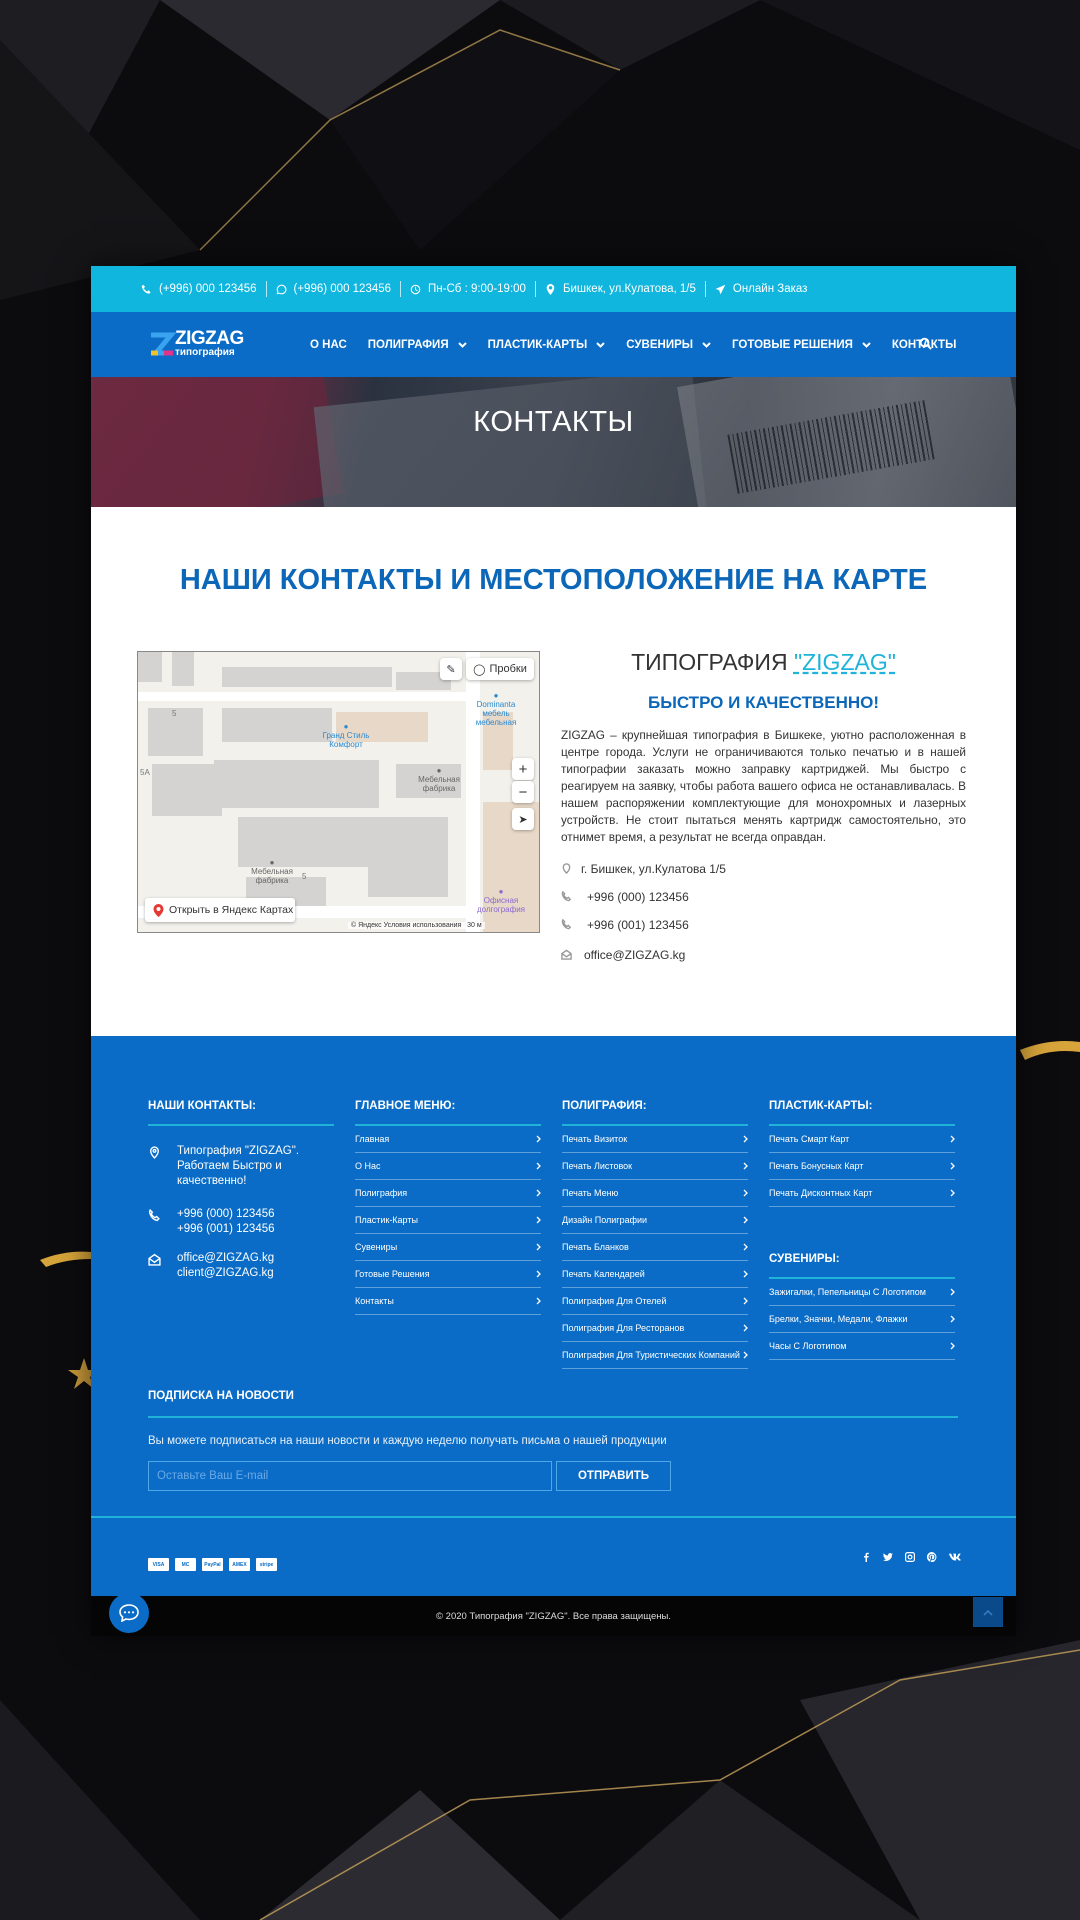 The height and width of the screenshot is (1920, 1080). Describe the element at coordinates (845, 662) in the screenshot. I see `company-name-link: "ZIGZAG"` at that location.